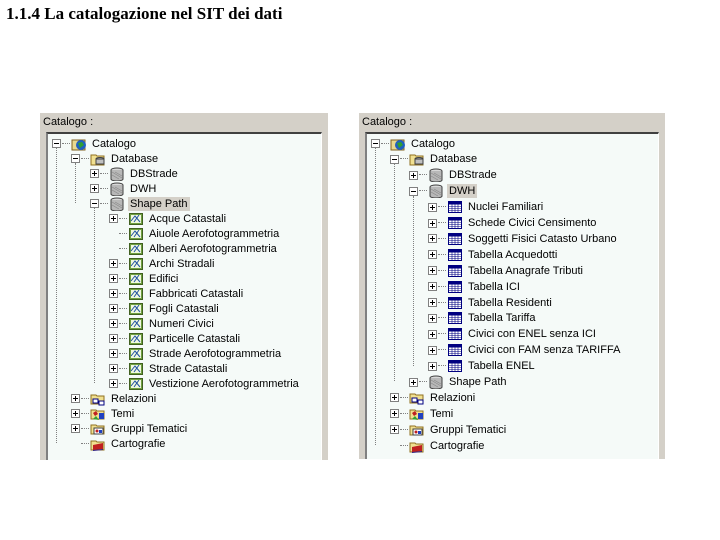 The width and height of the screenshot is (720, 540). What do you see at coordinates (194, 248) in the screenshot?
I see `tree-item: Alberi Aerofotogrammetria` at bounding box center [194, 248].